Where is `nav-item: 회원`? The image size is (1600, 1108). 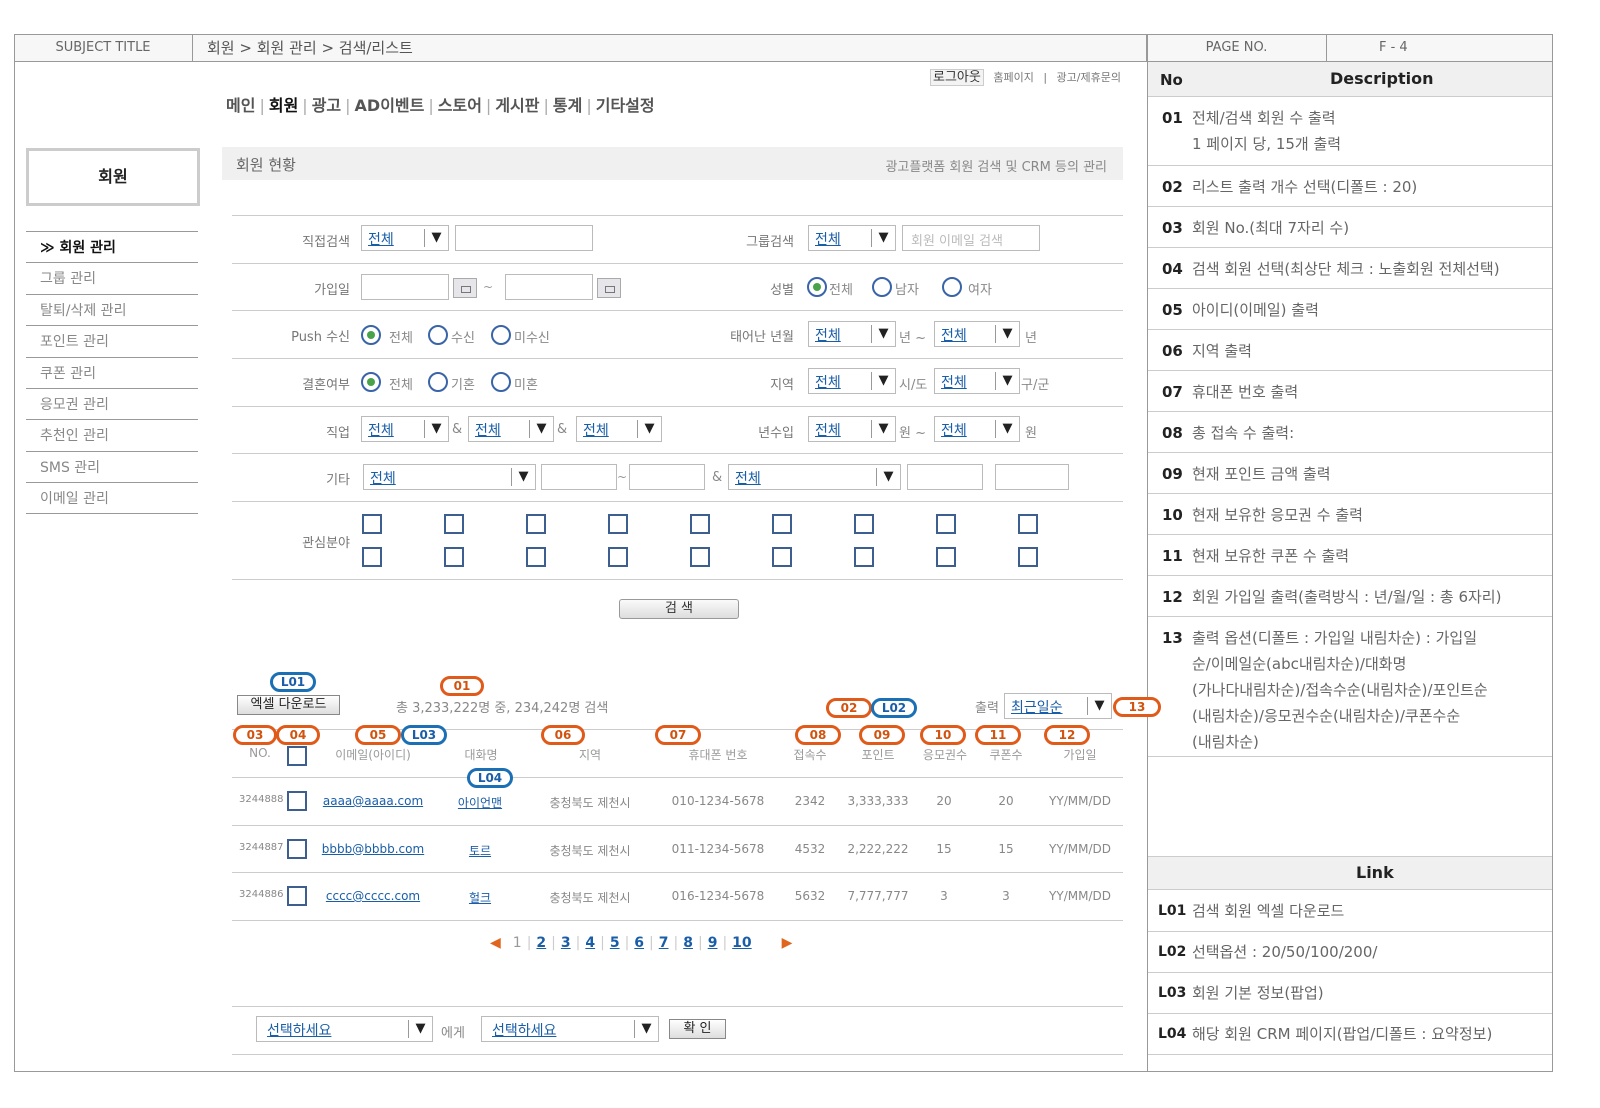
nav-item: 회원 is located at coordinates (283, 105).